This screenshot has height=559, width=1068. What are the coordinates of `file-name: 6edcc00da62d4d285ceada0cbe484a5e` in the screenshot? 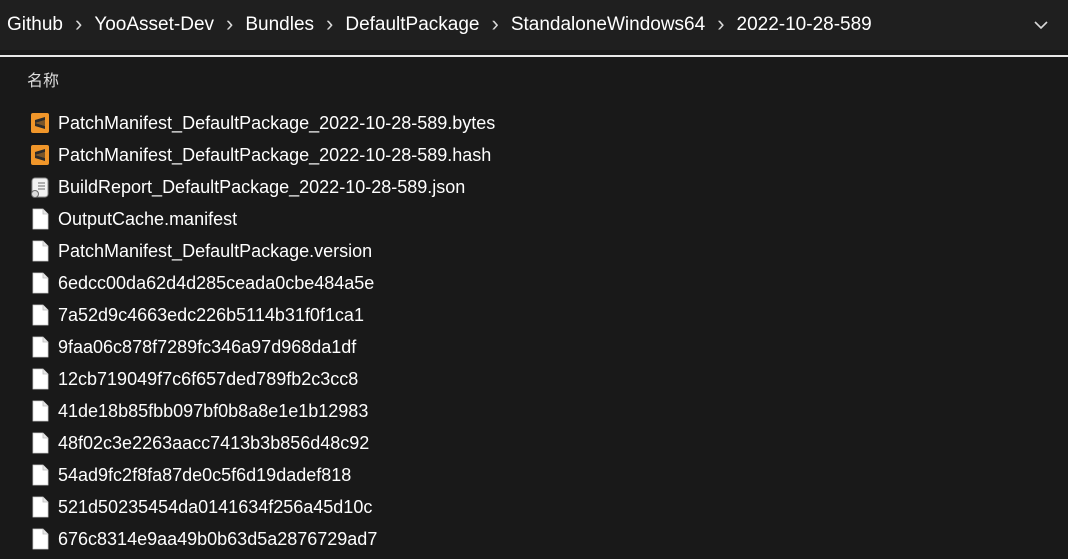 It's located at (216, 282).